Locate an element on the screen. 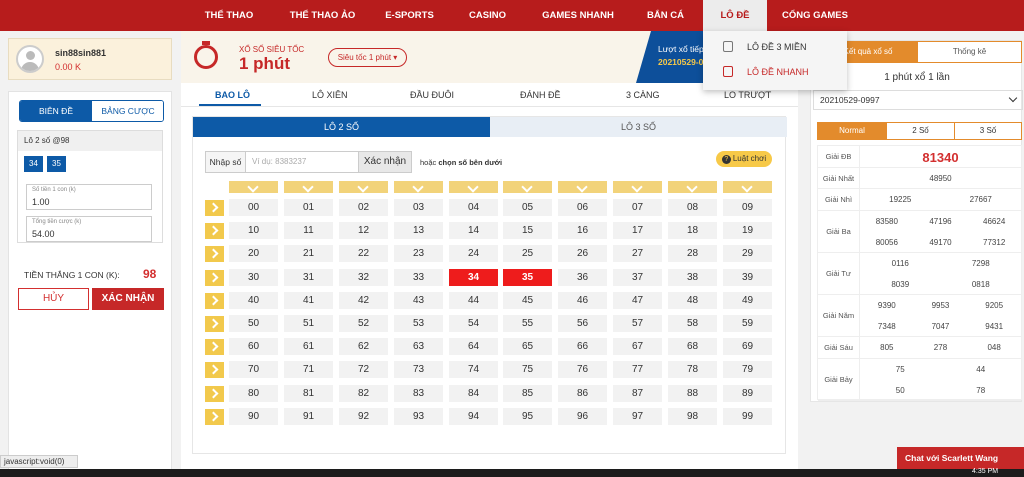  number-cell: 01 is located at coordinates (308, 207).